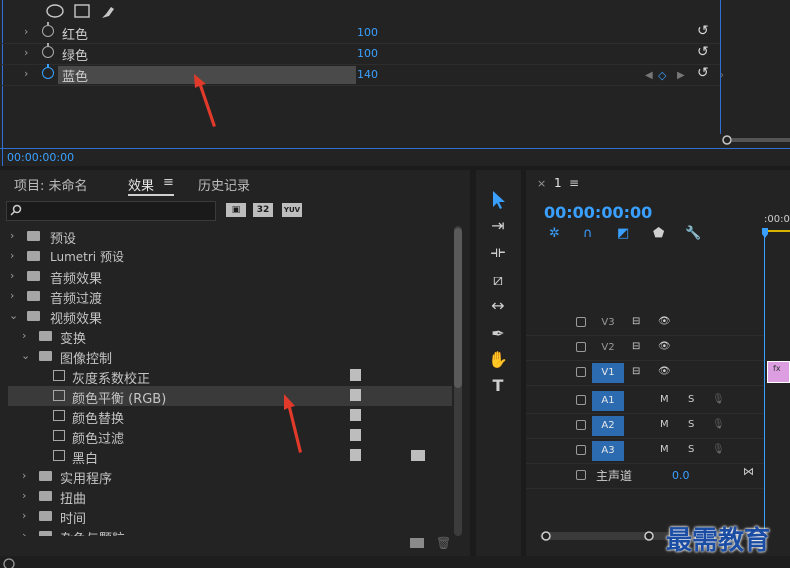 The width and height of the screenshot is (790, 568). Describe the element at coordinates (645, 426) in the screenshot. I see `track-a2: A2 M S 🎙` at that location.